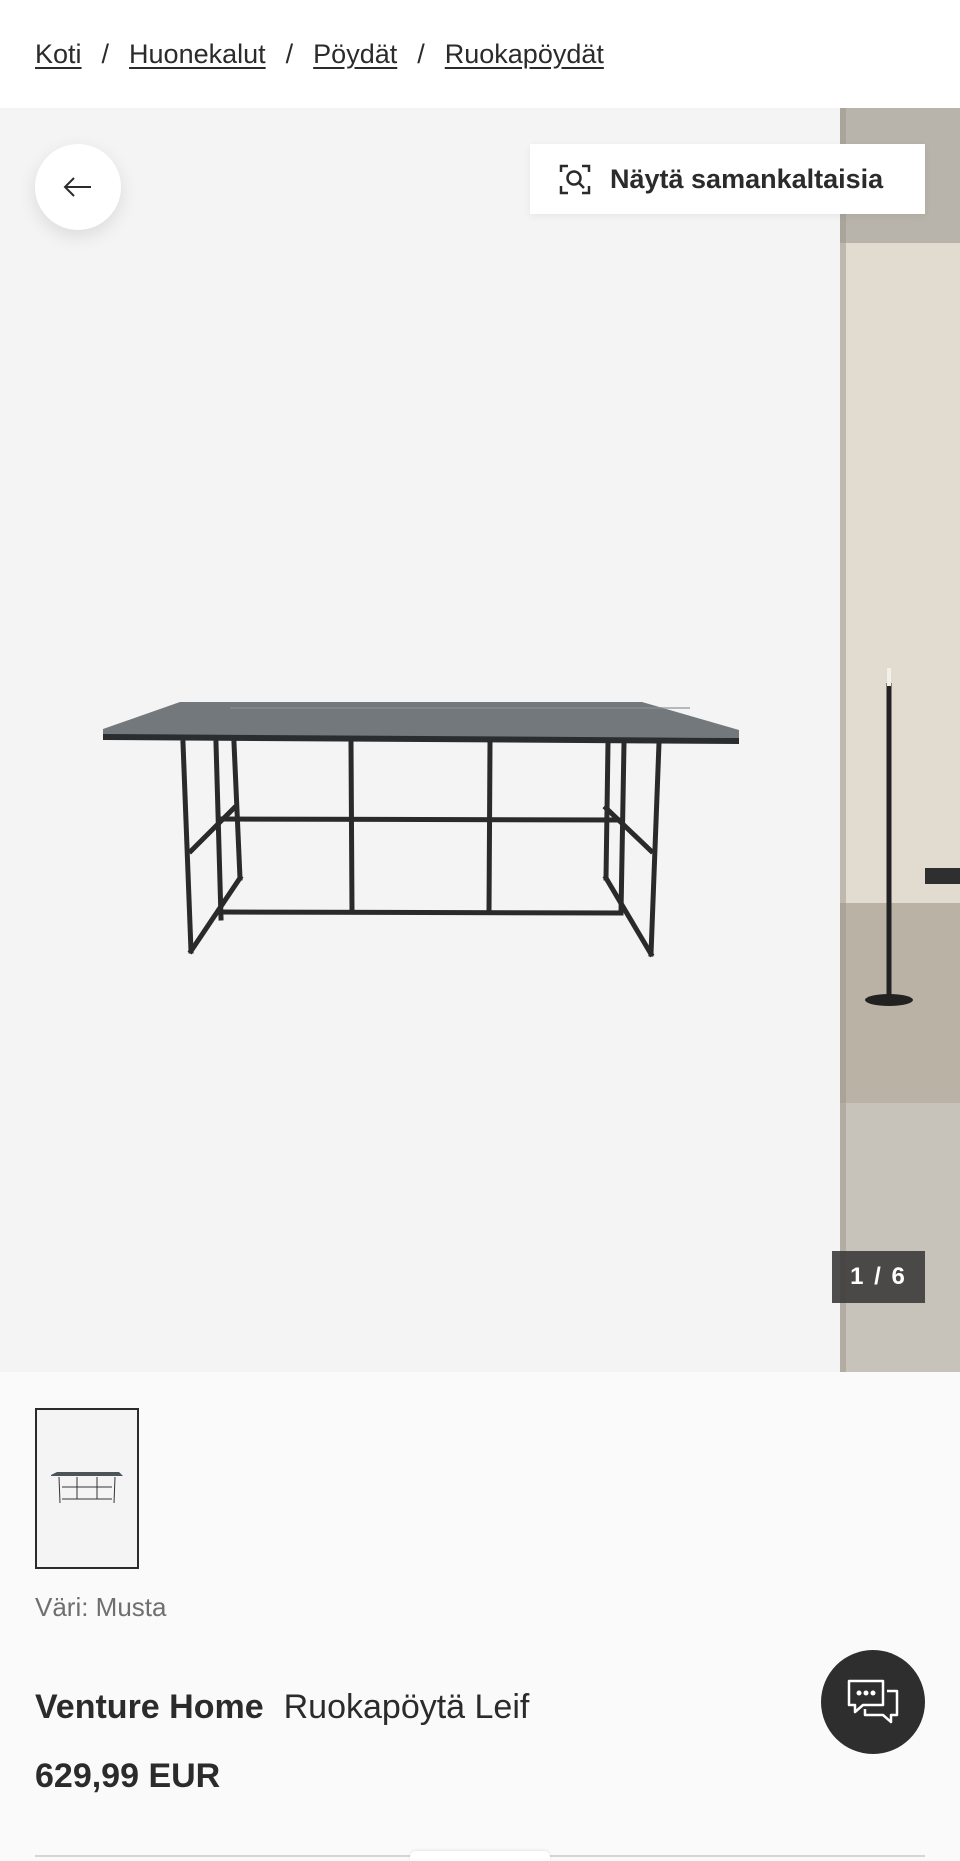 Image resolution: width=960 pixels, height=1861 pixels. Describe the element at coordinates (406, 1707) in the screenshot. I see `product-name: Ruokapöytä Leif` at that location.